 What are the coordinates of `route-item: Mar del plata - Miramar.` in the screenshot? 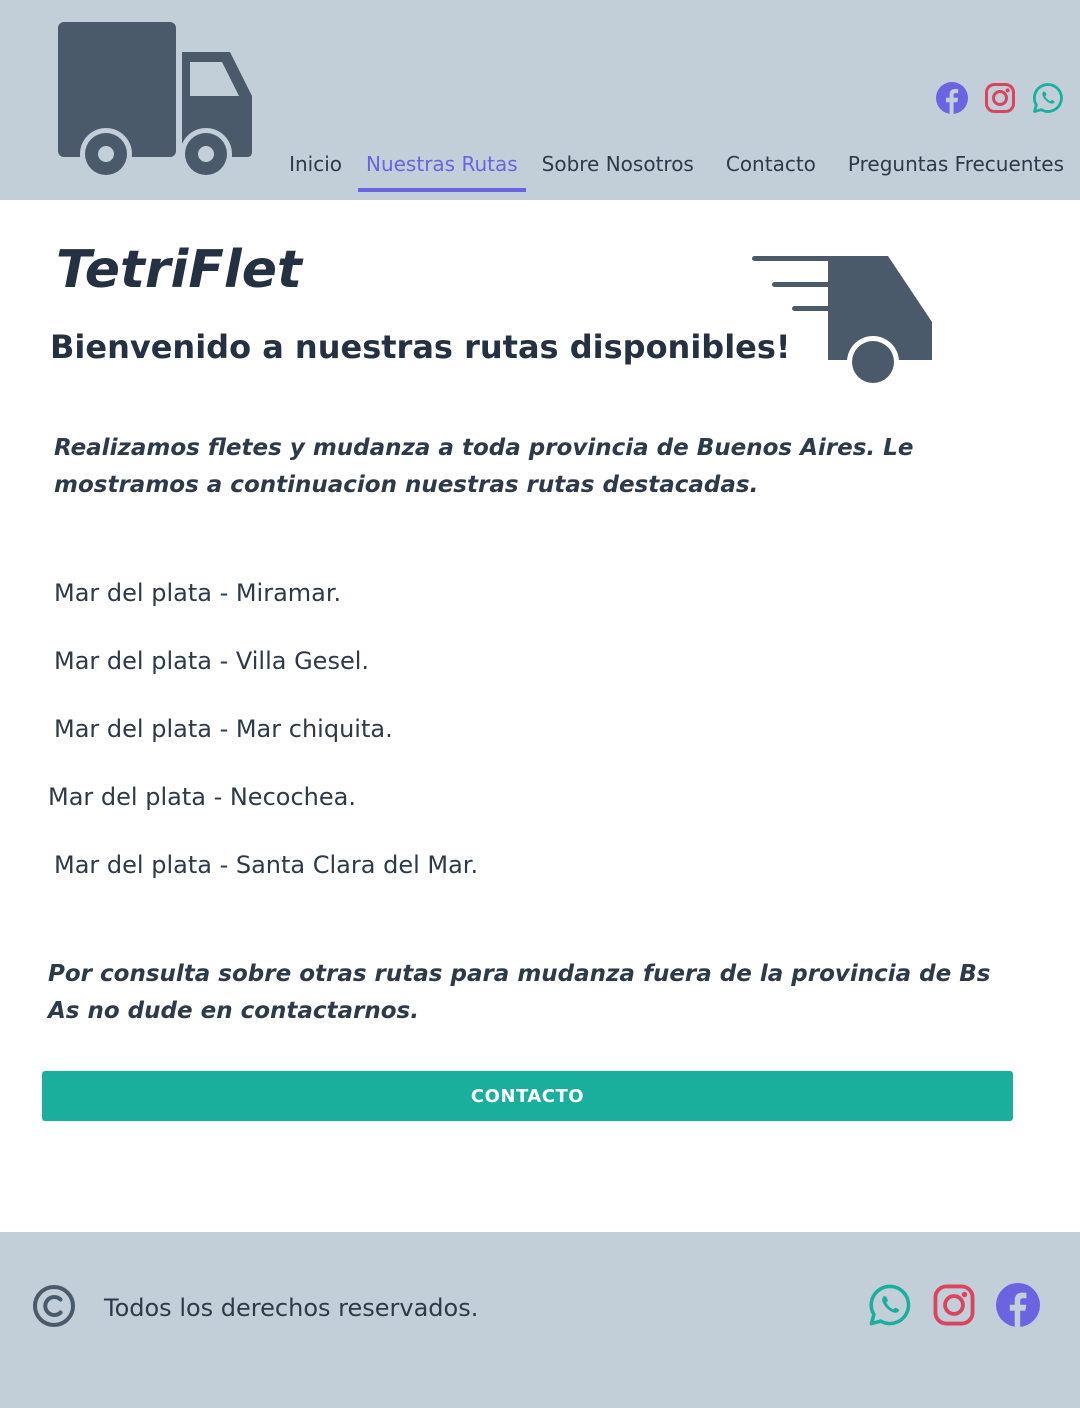 It's located at (198, 593).